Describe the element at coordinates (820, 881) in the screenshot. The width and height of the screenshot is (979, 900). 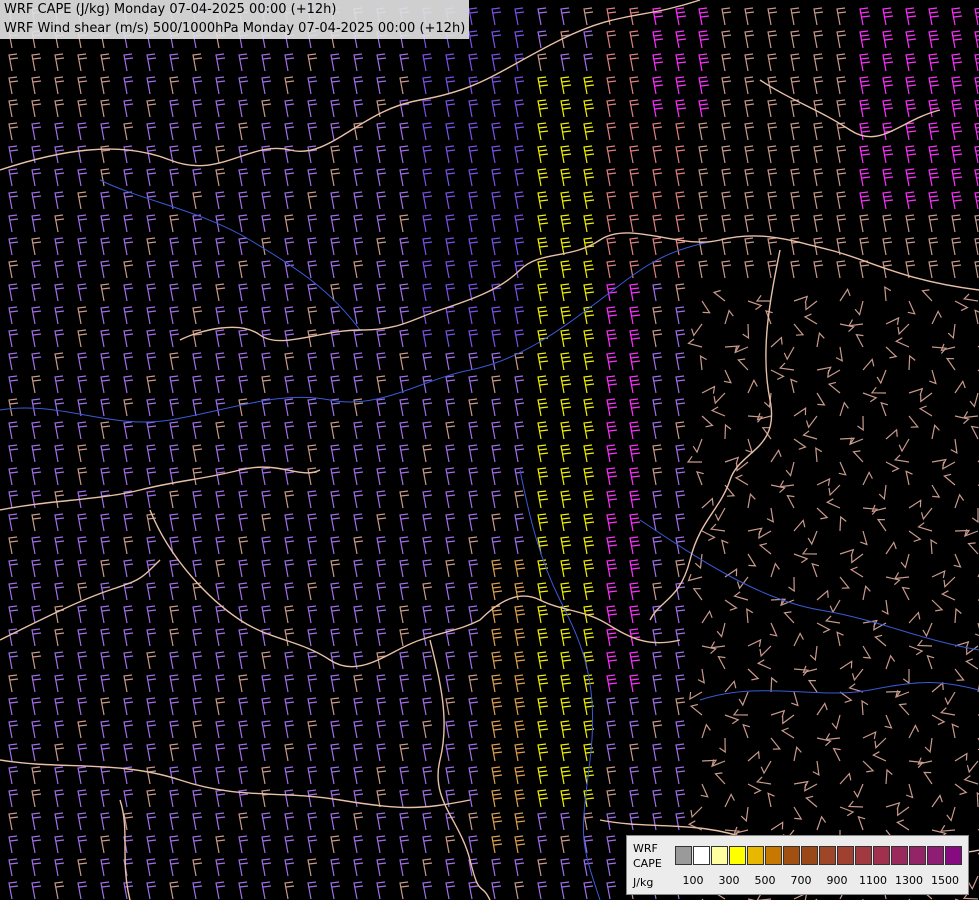
I see `legend-ticks: 100 300 500 700 900 1100 1300 1500` at that location.